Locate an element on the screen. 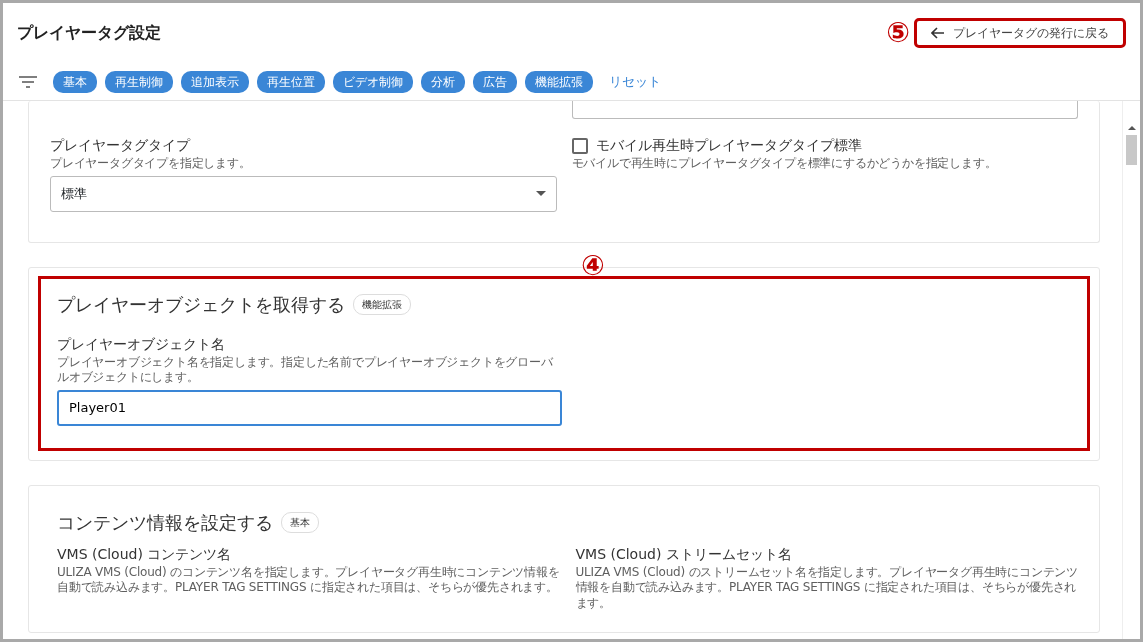 Image resolution: width=1143 pixels, height=642 pixels. filter-chip: 再生位置 is located at coordinates (291, 81).